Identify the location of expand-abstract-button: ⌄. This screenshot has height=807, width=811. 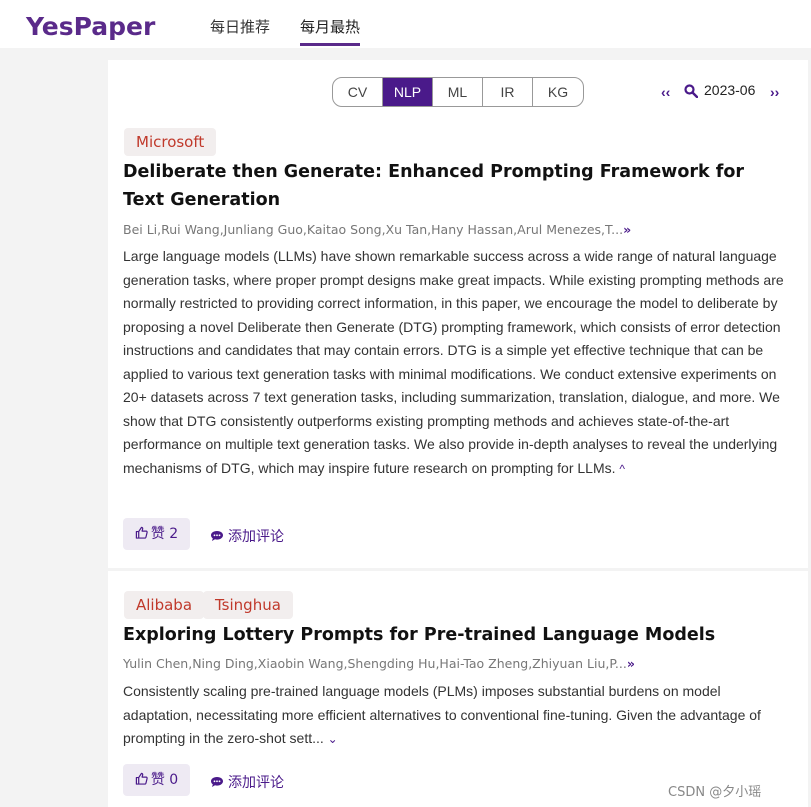
(333, 739).